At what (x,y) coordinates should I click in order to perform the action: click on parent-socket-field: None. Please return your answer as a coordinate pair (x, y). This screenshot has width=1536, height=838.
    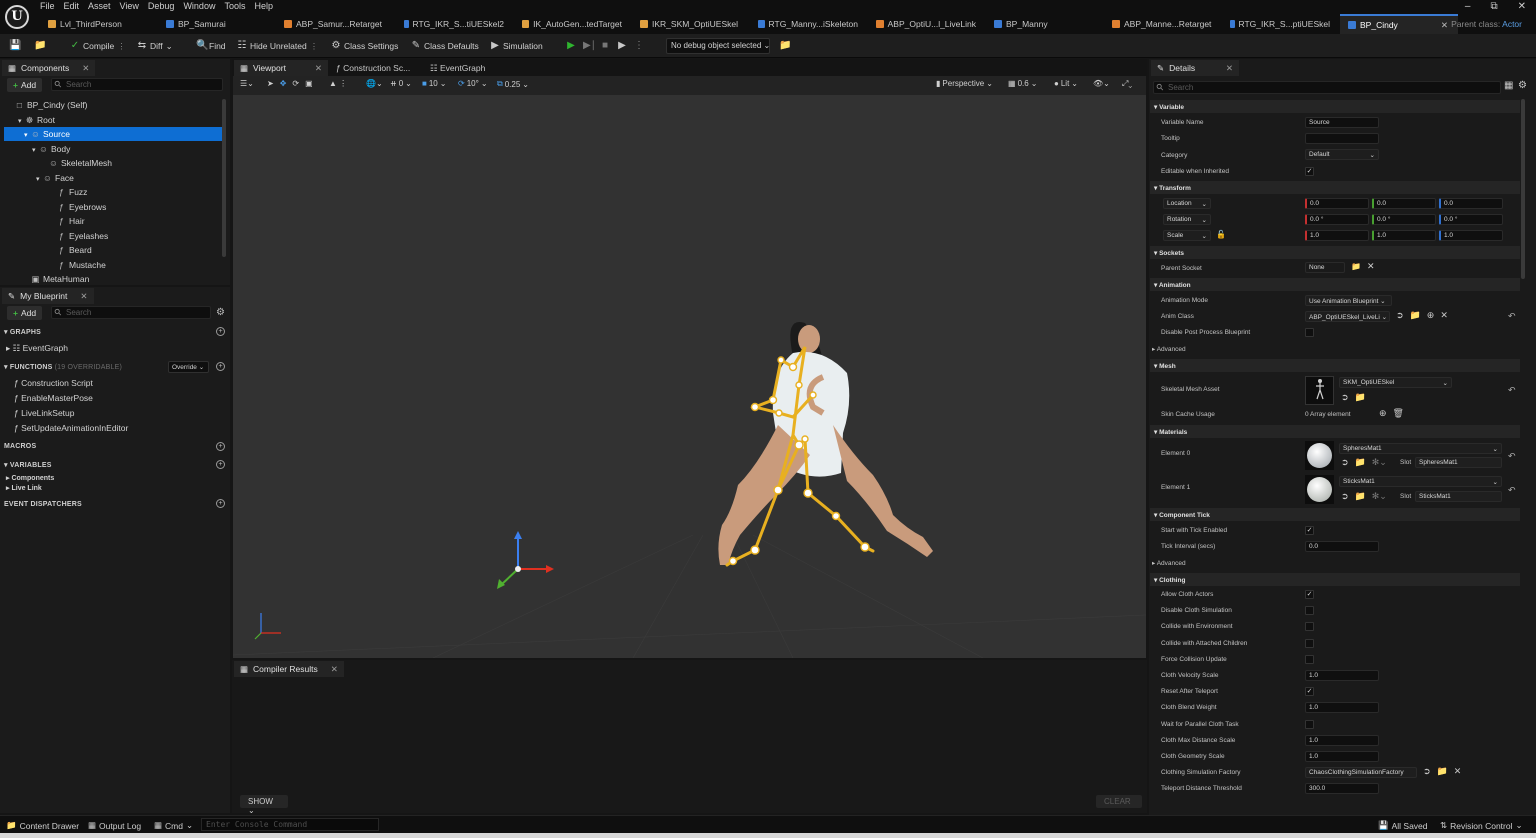
    Looking at the image, I should click on (1325, 267).